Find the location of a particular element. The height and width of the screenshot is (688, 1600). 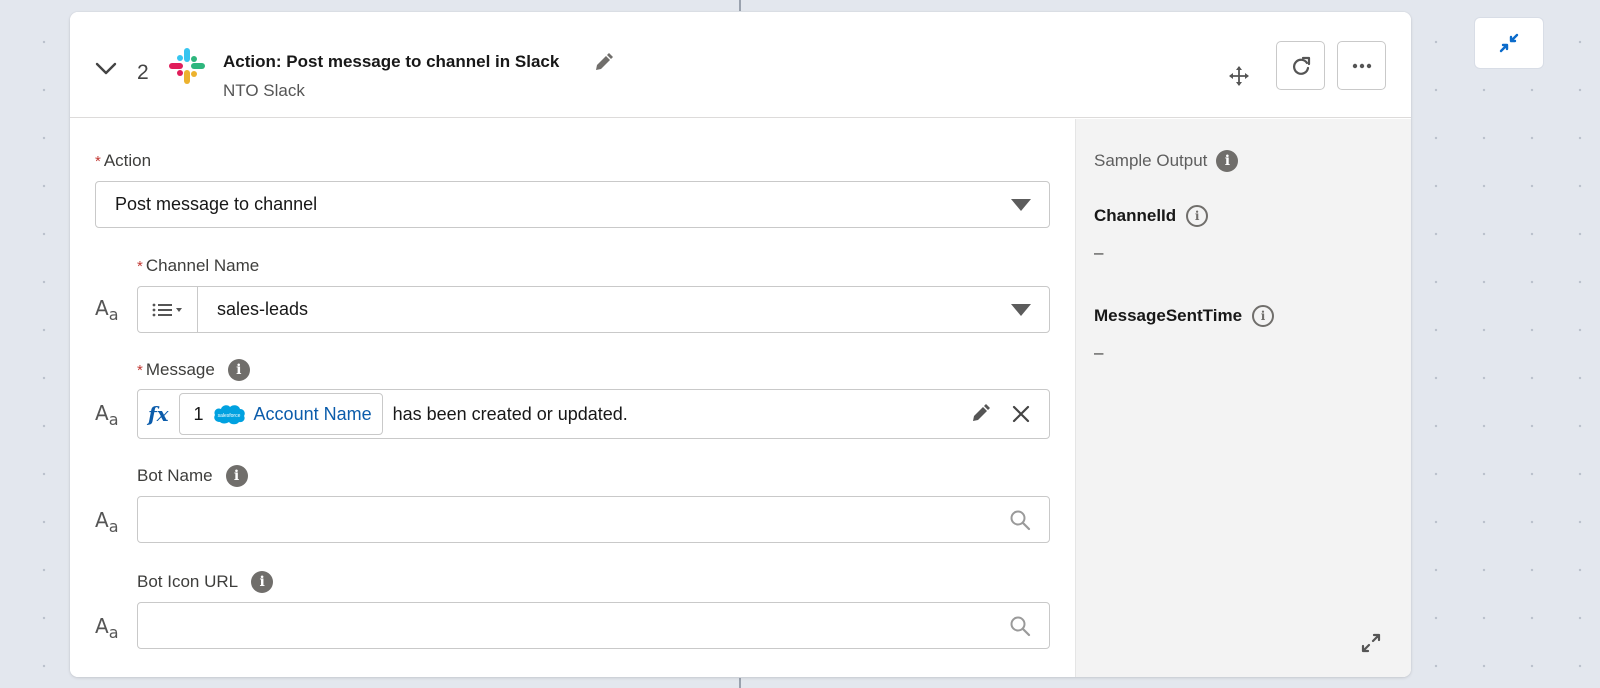

channel-name-value: sales-leads is located at coordinates (263, 309).